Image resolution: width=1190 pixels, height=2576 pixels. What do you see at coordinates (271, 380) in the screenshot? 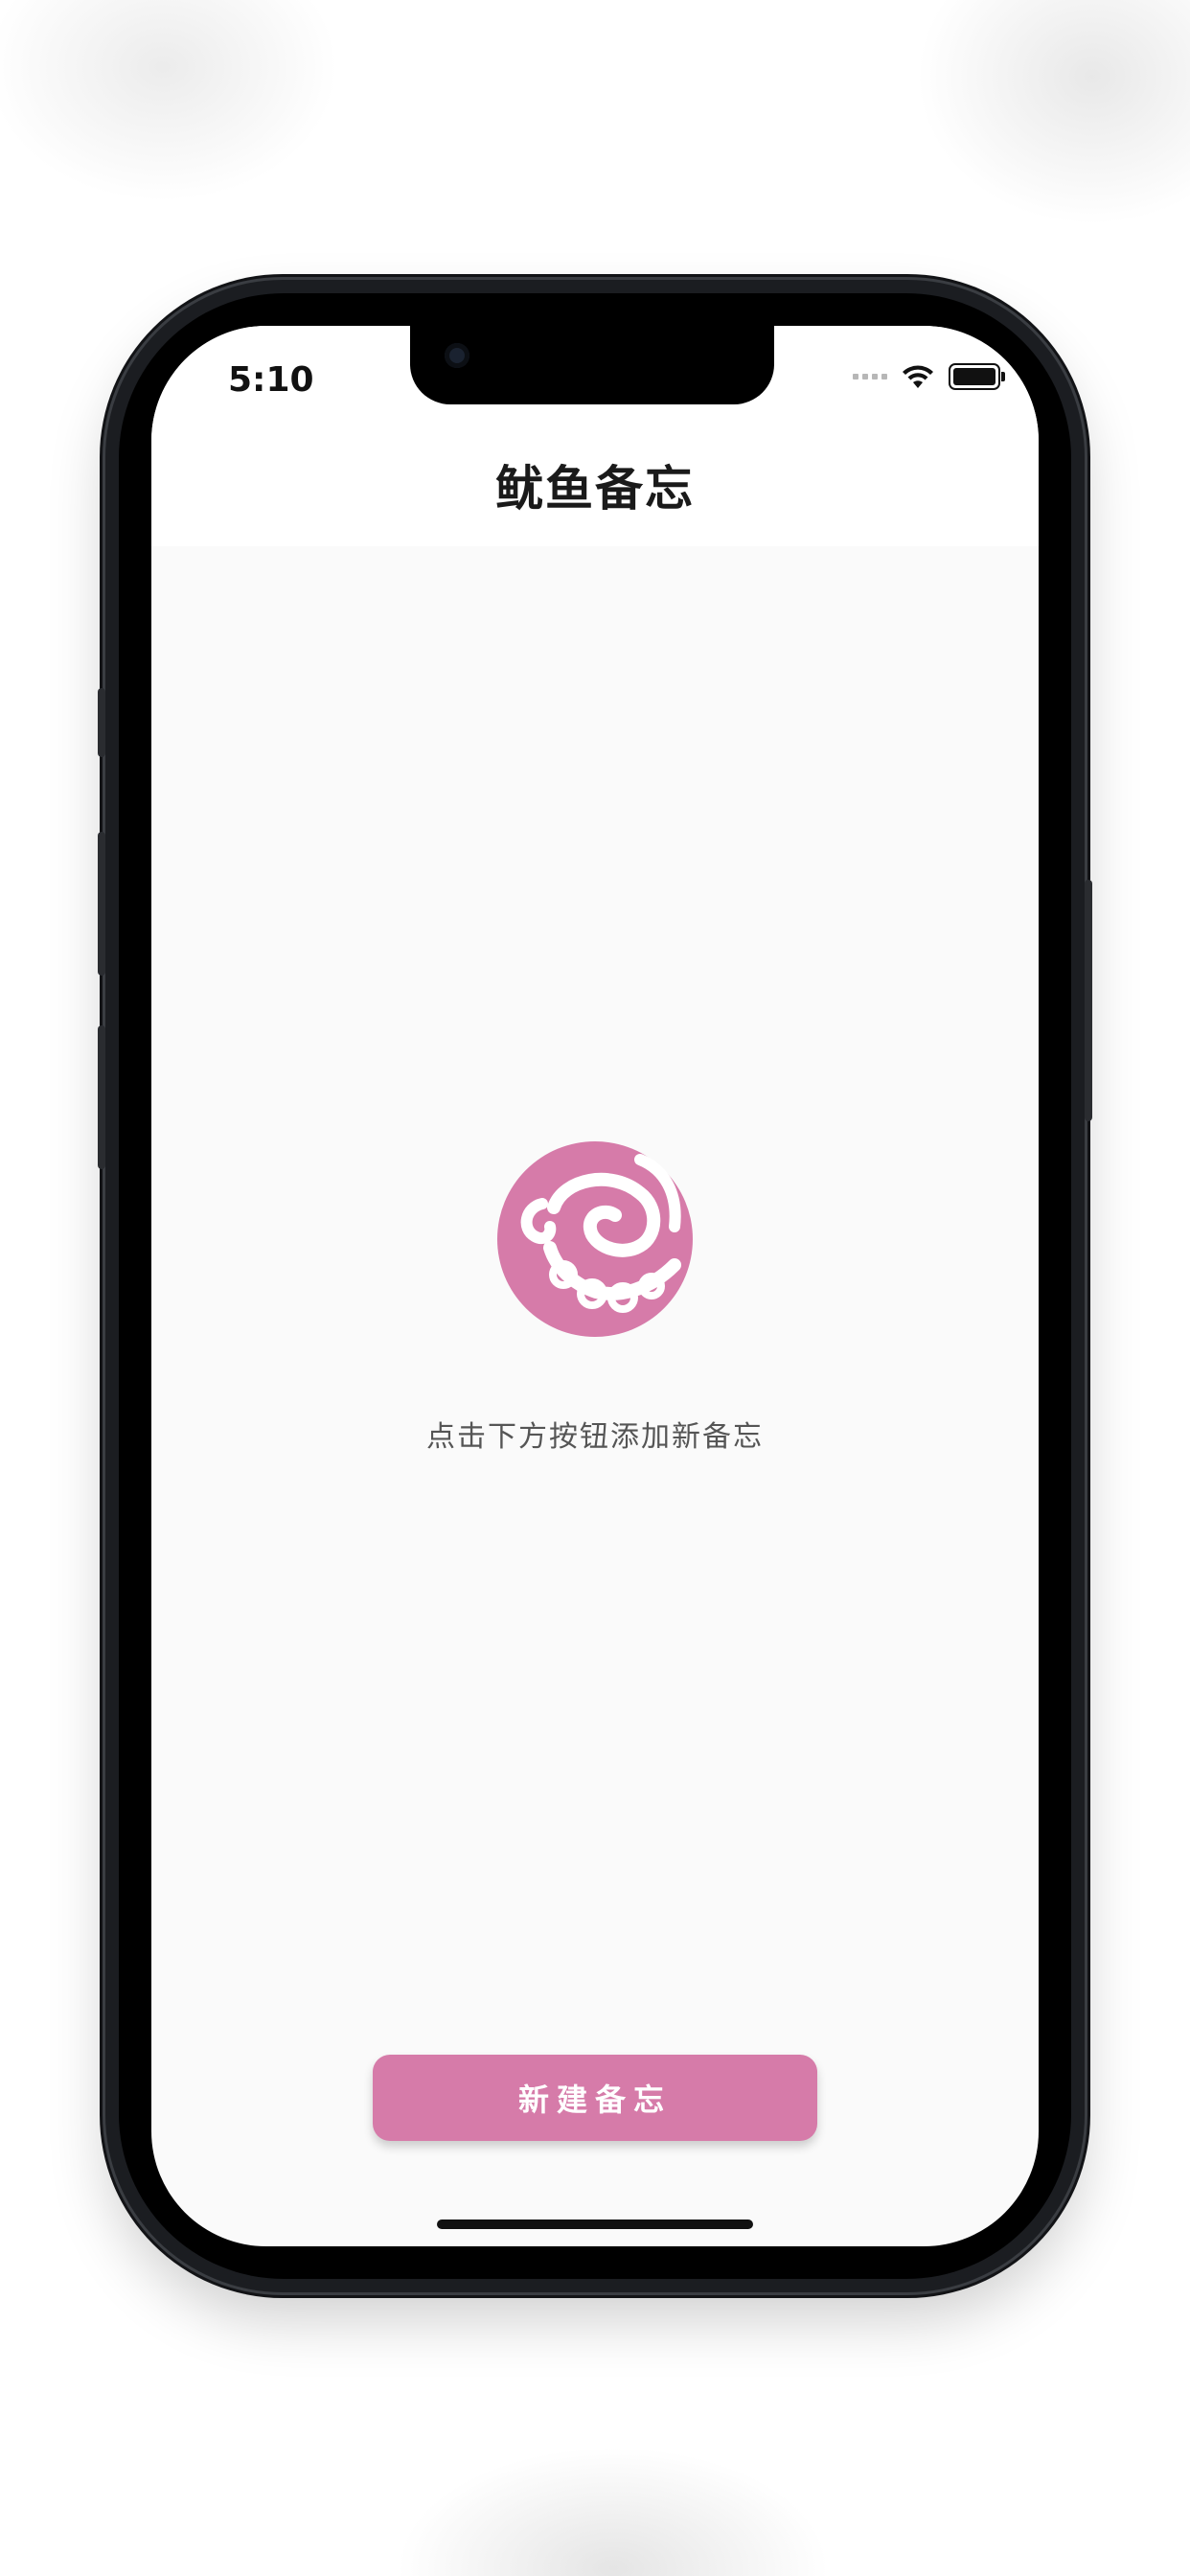
I see `status-time: 5:10` at bounding box center [271, 380].